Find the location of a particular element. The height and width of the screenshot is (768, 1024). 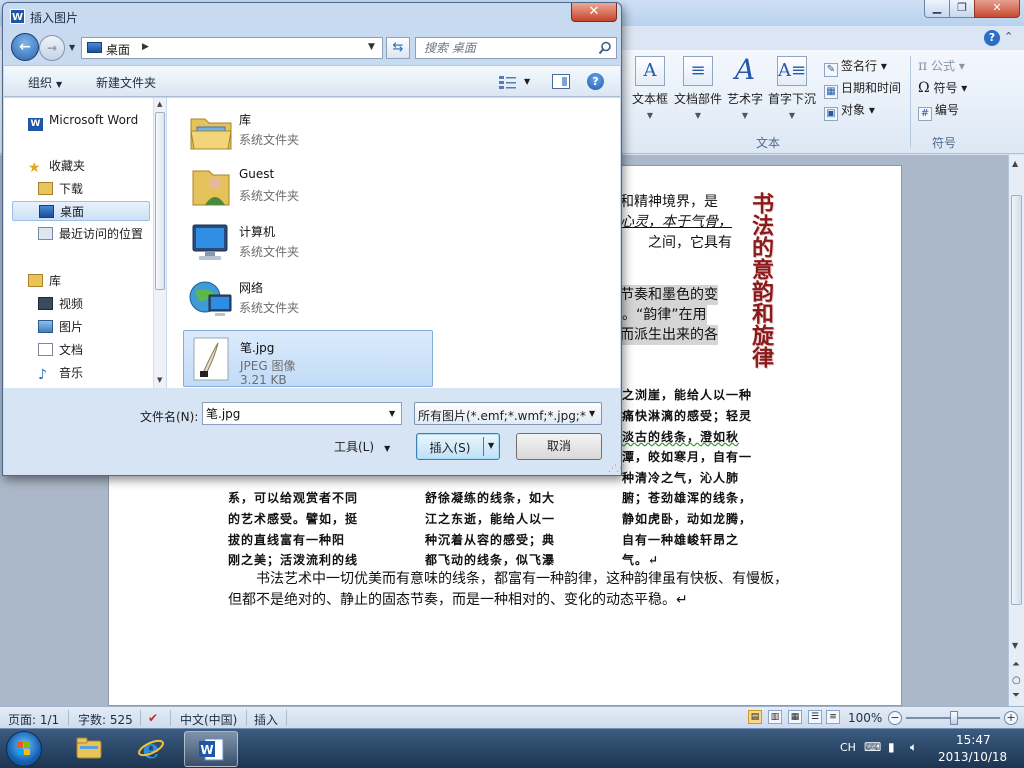

symbol-button: Ω 符号 ▾ is located at coordinates (942, 87).